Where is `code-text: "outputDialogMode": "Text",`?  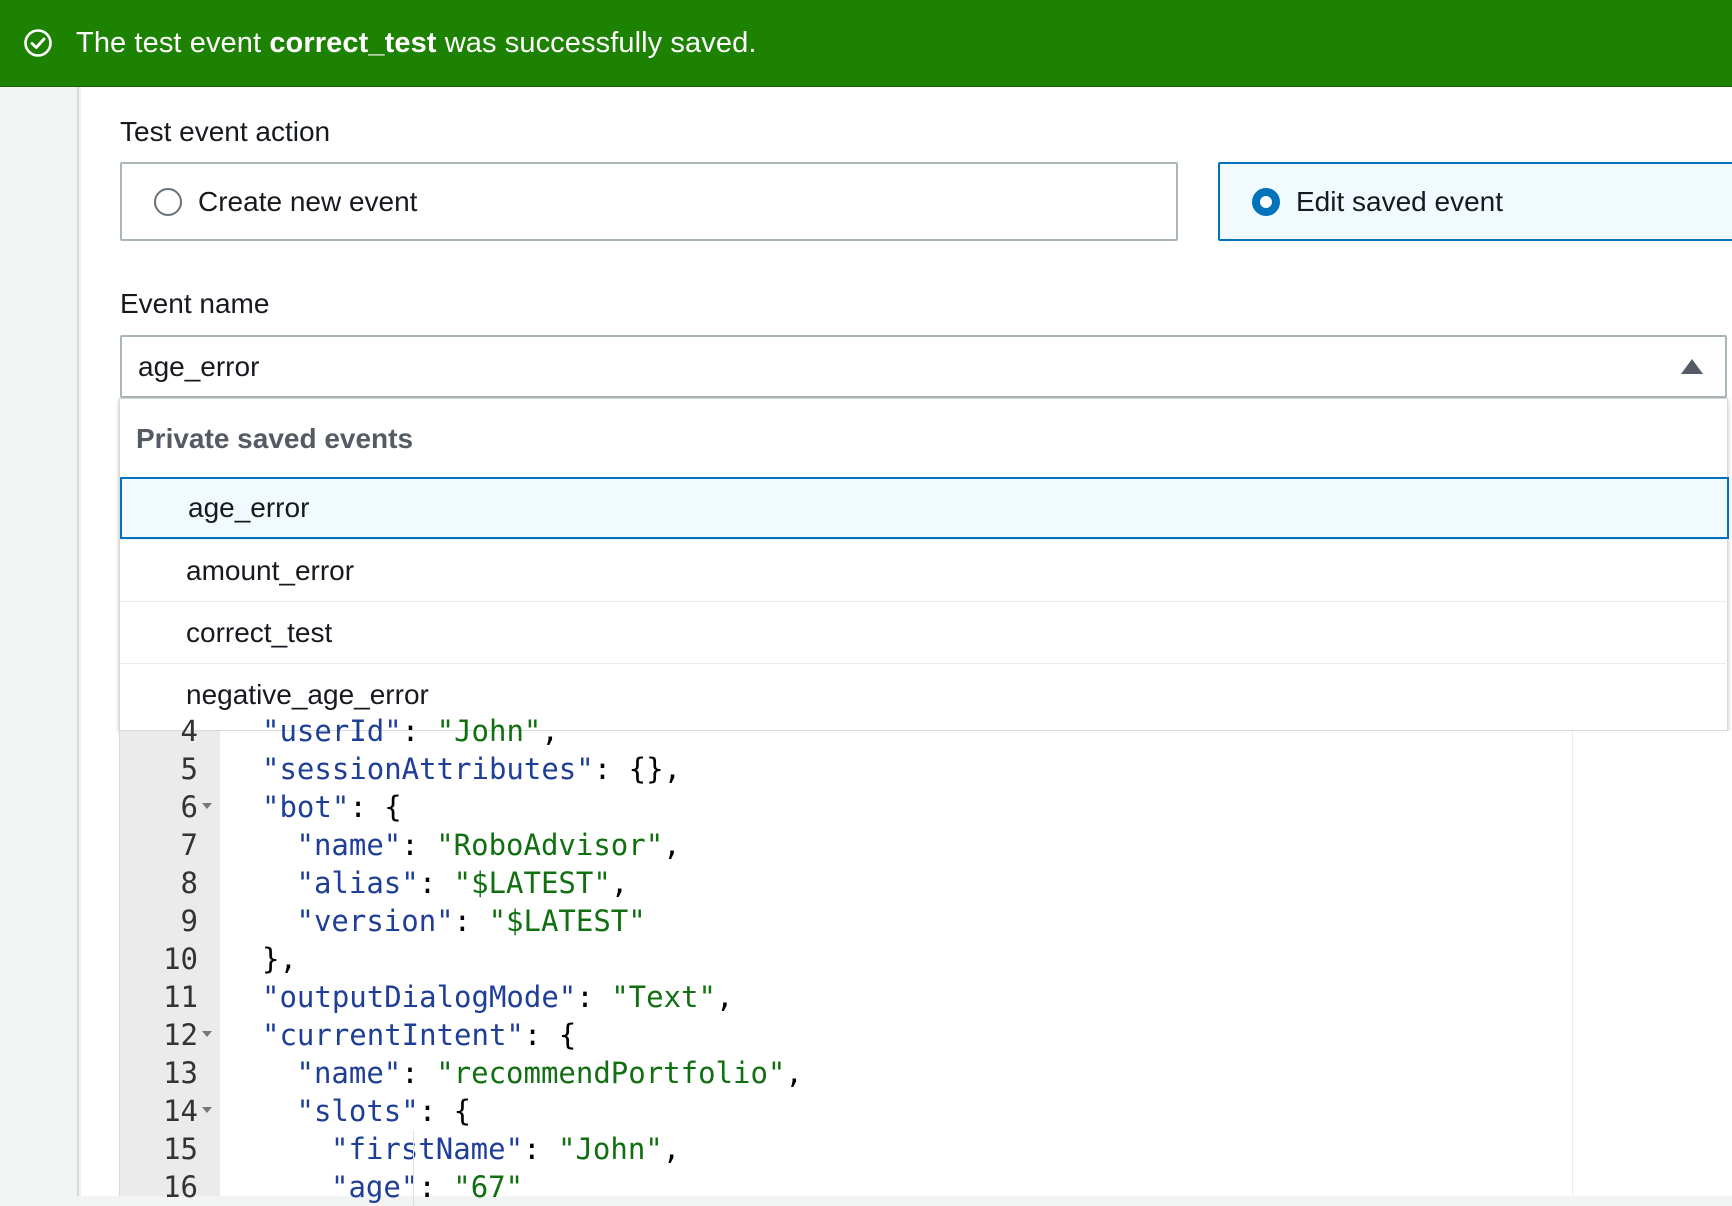 code-text: "outputDialogMode": "Text", is located at coordinates (498, 997).